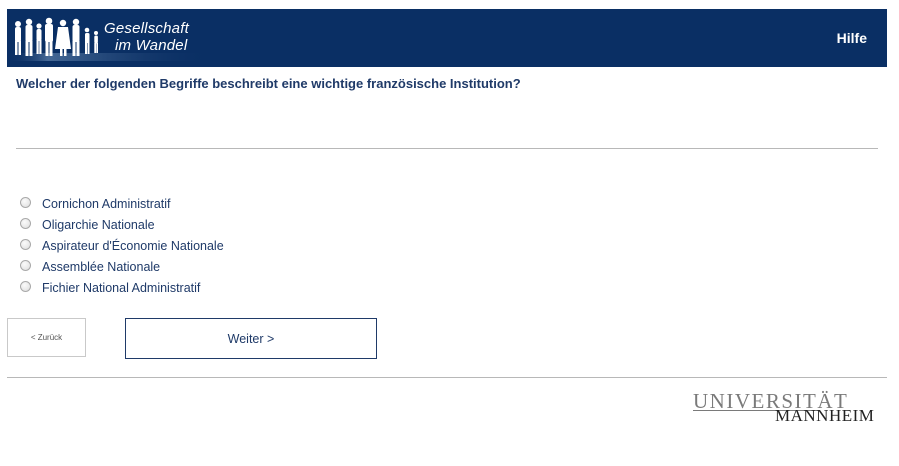  I want to click on header-bar: Gesellschaft im Wandel Hilfe, so click(447, 38).